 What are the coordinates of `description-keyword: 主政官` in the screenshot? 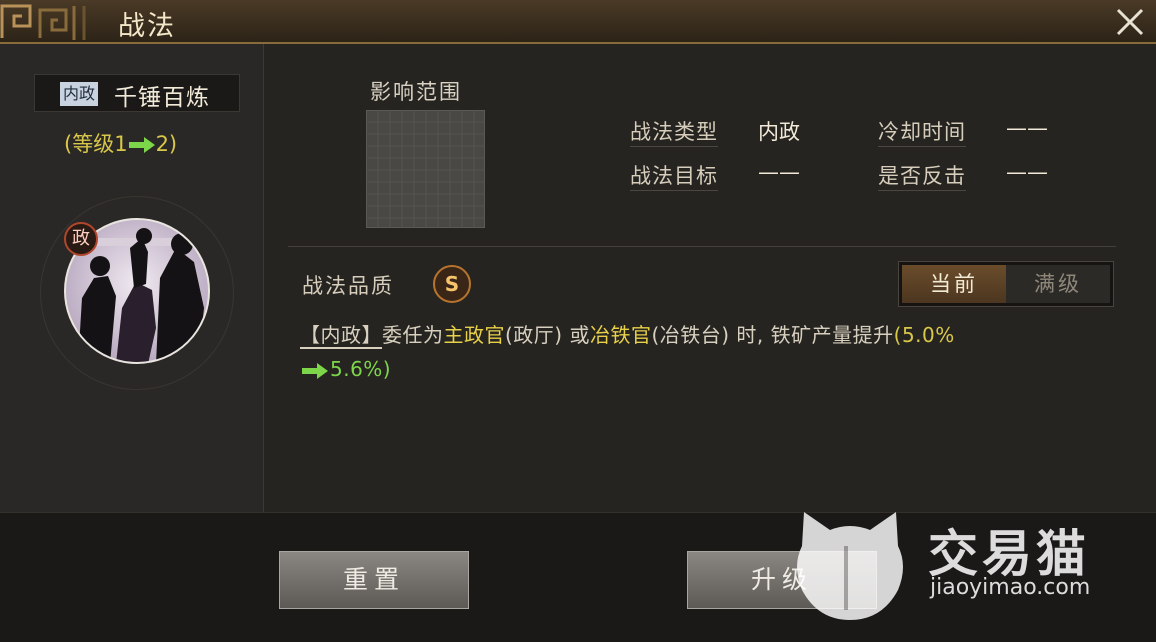 It's located at (474, 335).